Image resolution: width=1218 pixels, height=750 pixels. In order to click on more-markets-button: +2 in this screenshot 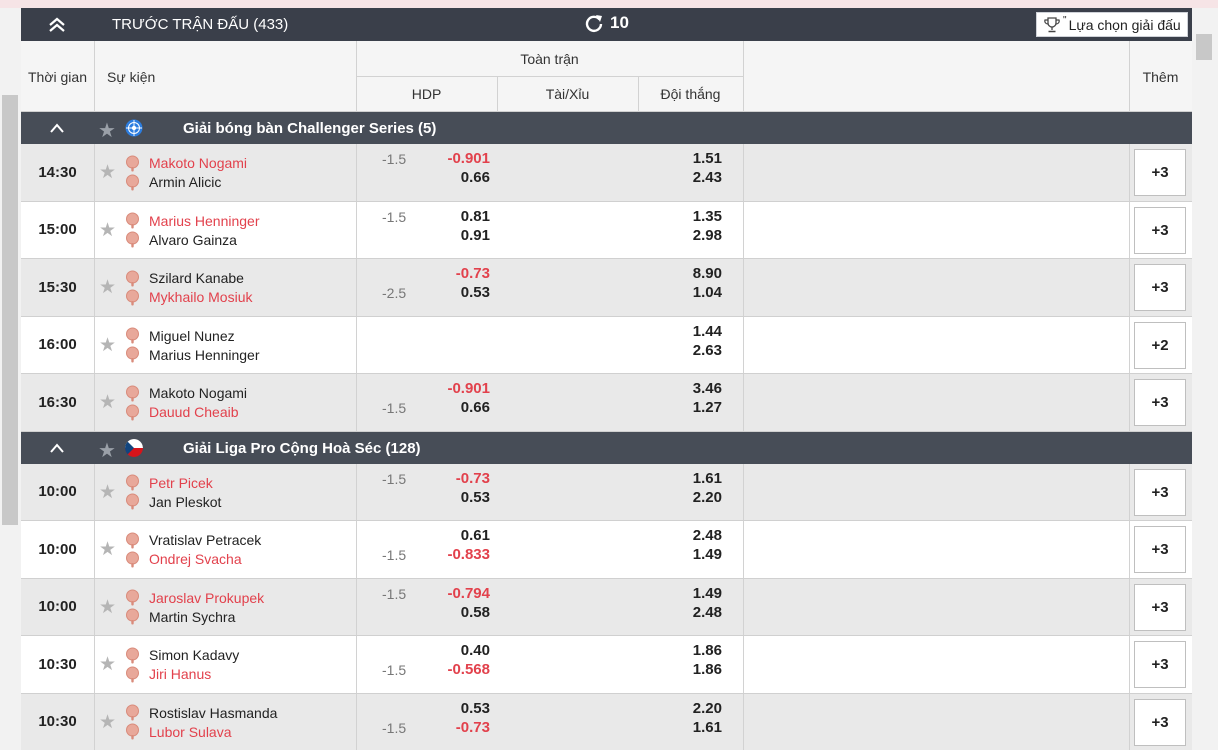, I will do `click(1160, 345)`.